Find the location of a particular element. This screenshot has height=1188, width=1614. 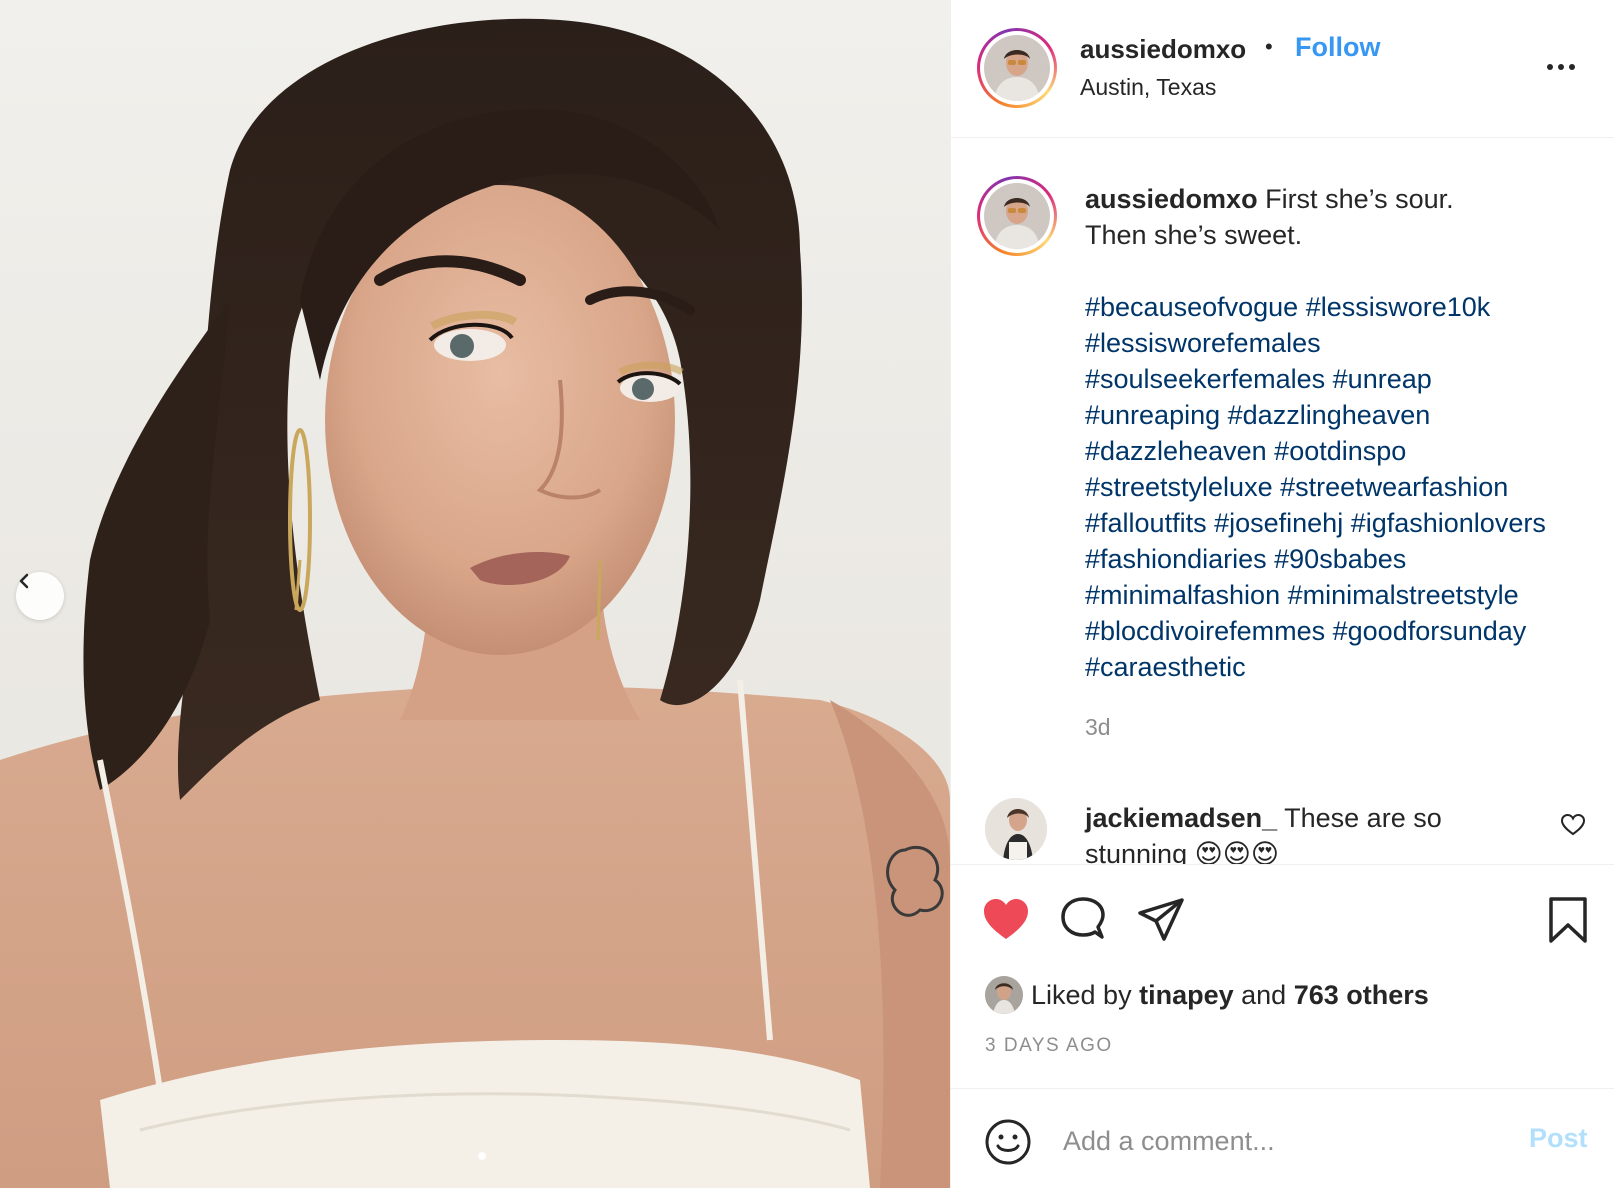

comment-bubble-icon is located at coordinates (1083, 920).